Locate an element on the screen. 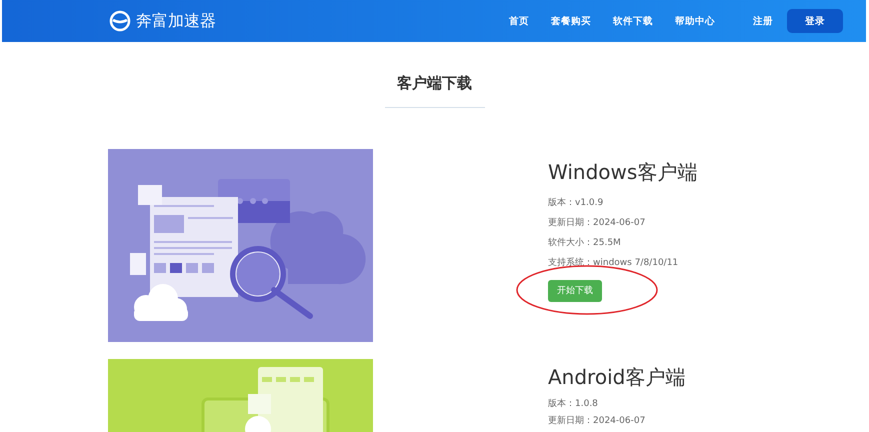 The height and width of the screenshot is (432, 869). detail-text: 软件大小：25.5M is located at coordinates (585, 242).